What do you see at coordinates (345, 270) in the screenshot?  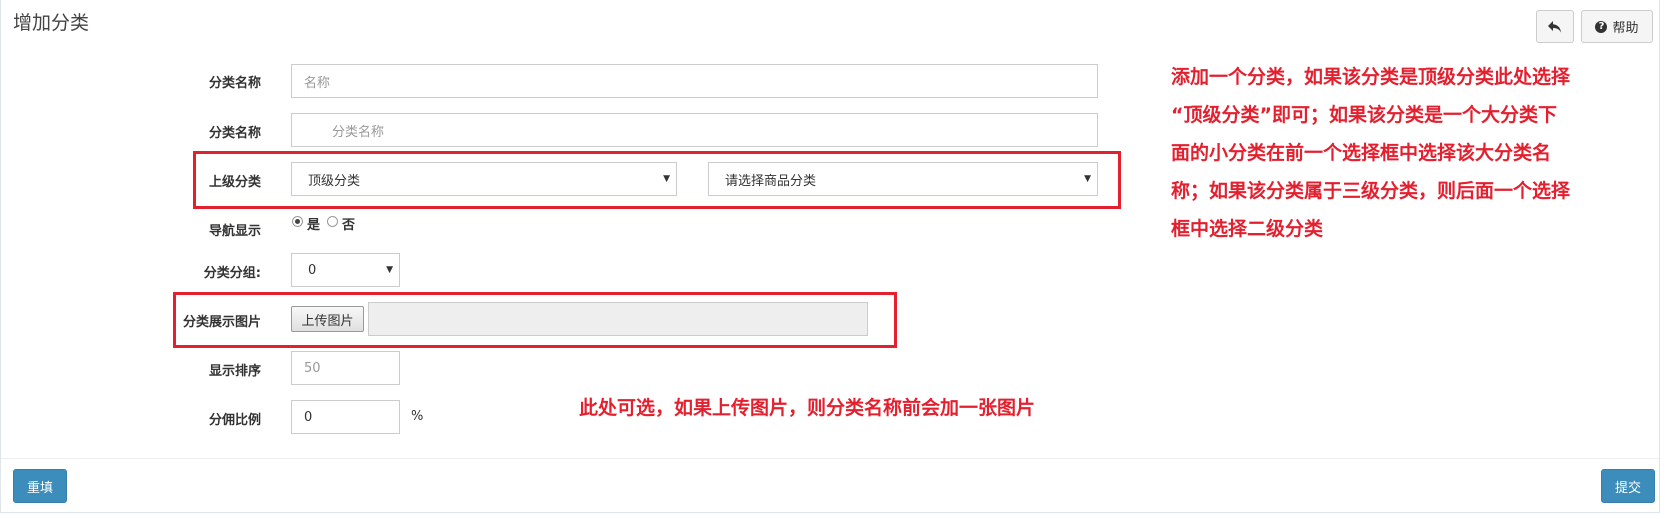 I see `group-select: 0 ▼` at bounding box center [345, 270].